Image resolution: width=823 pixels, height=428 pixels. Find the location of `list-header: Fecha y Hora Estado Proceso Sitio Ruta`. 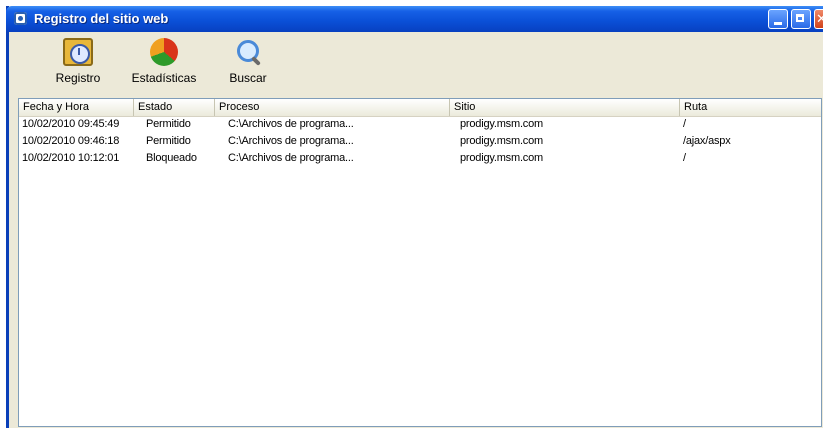

list-header: Fecha y Hora Estado Proceso Sitio Ruta is located at coordinates (420, 108).